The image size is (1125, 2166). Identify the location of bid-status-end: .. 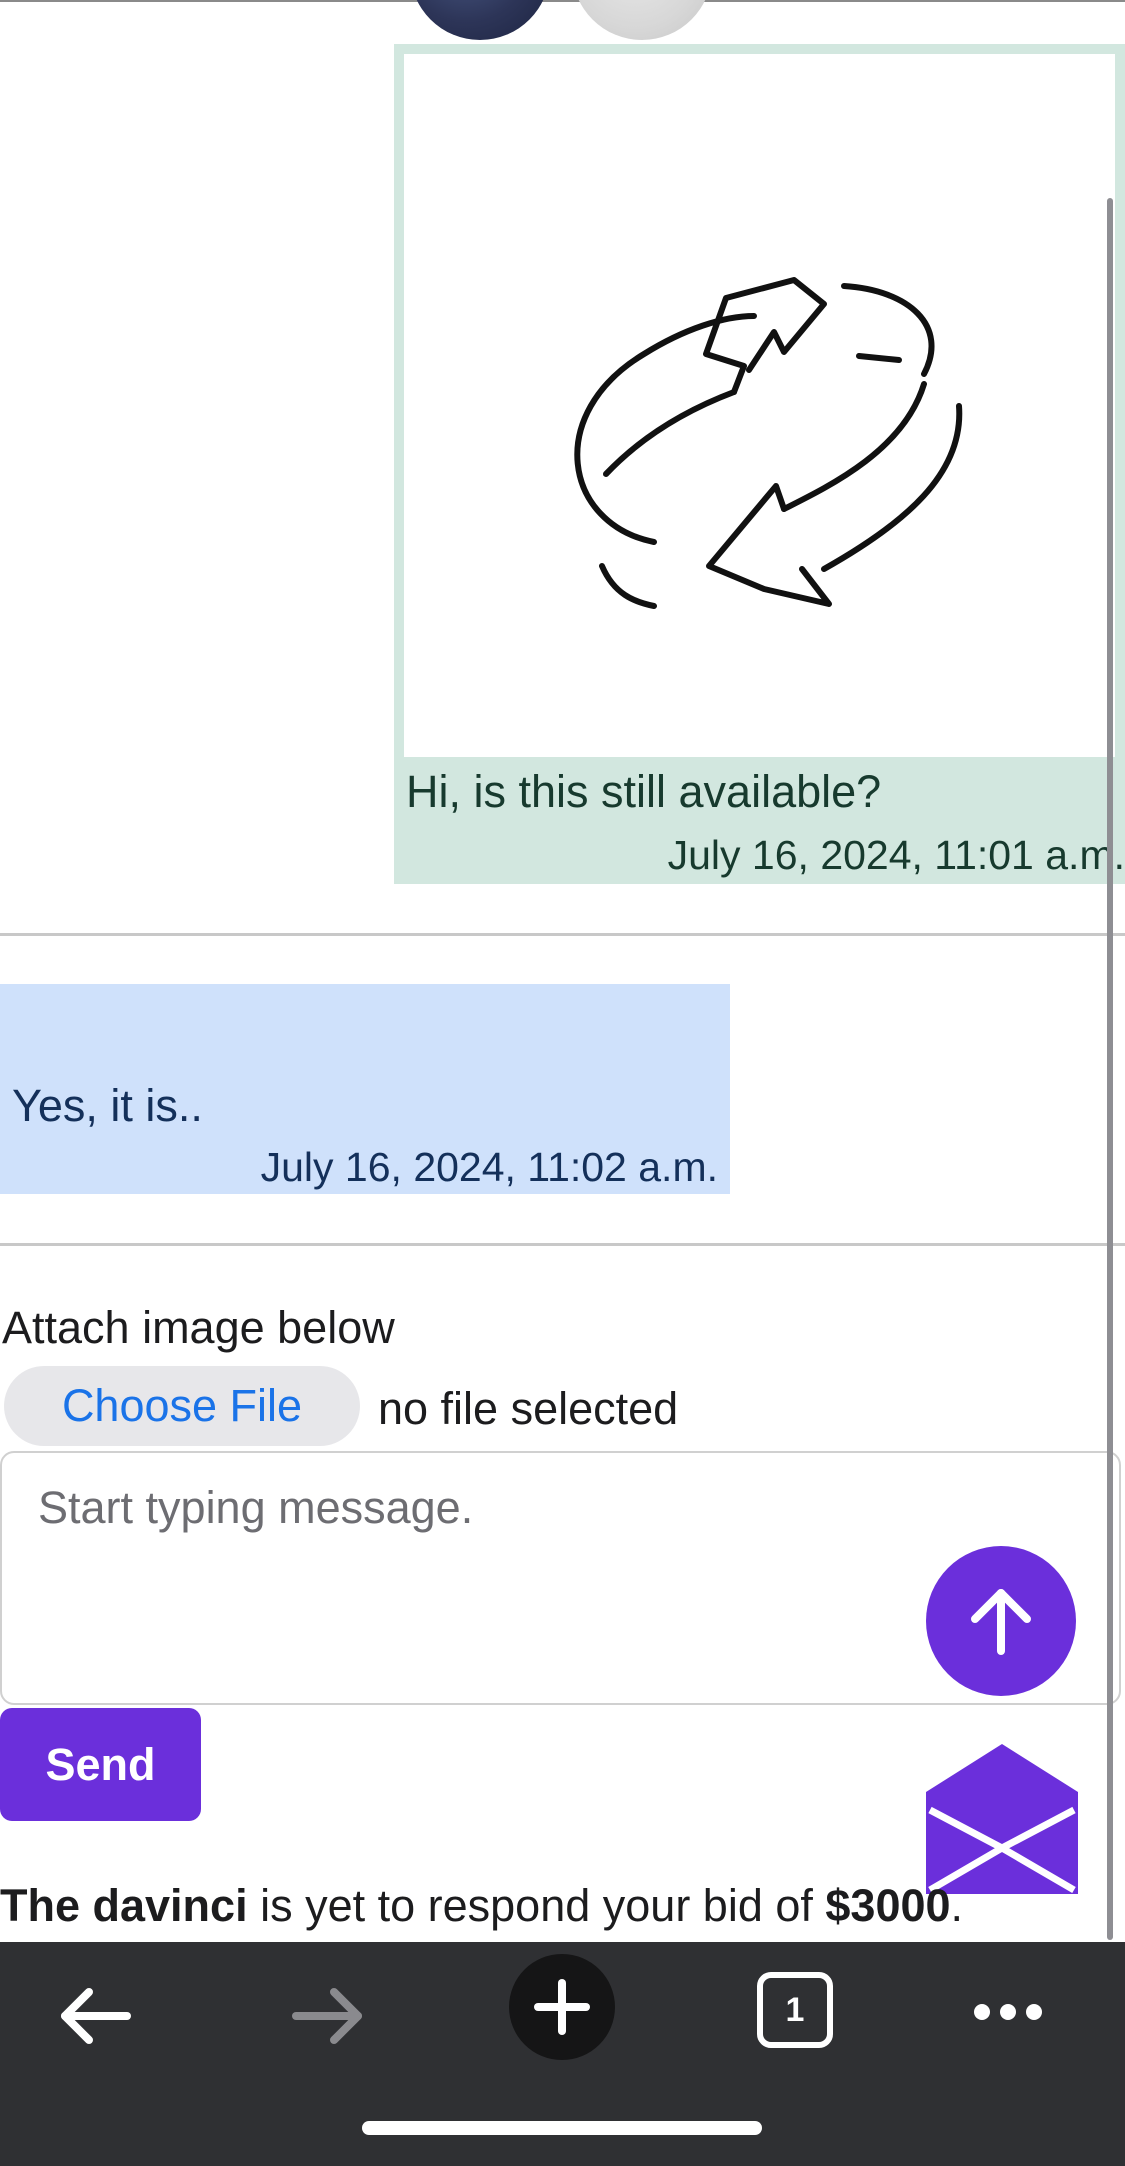
(957, 1905).